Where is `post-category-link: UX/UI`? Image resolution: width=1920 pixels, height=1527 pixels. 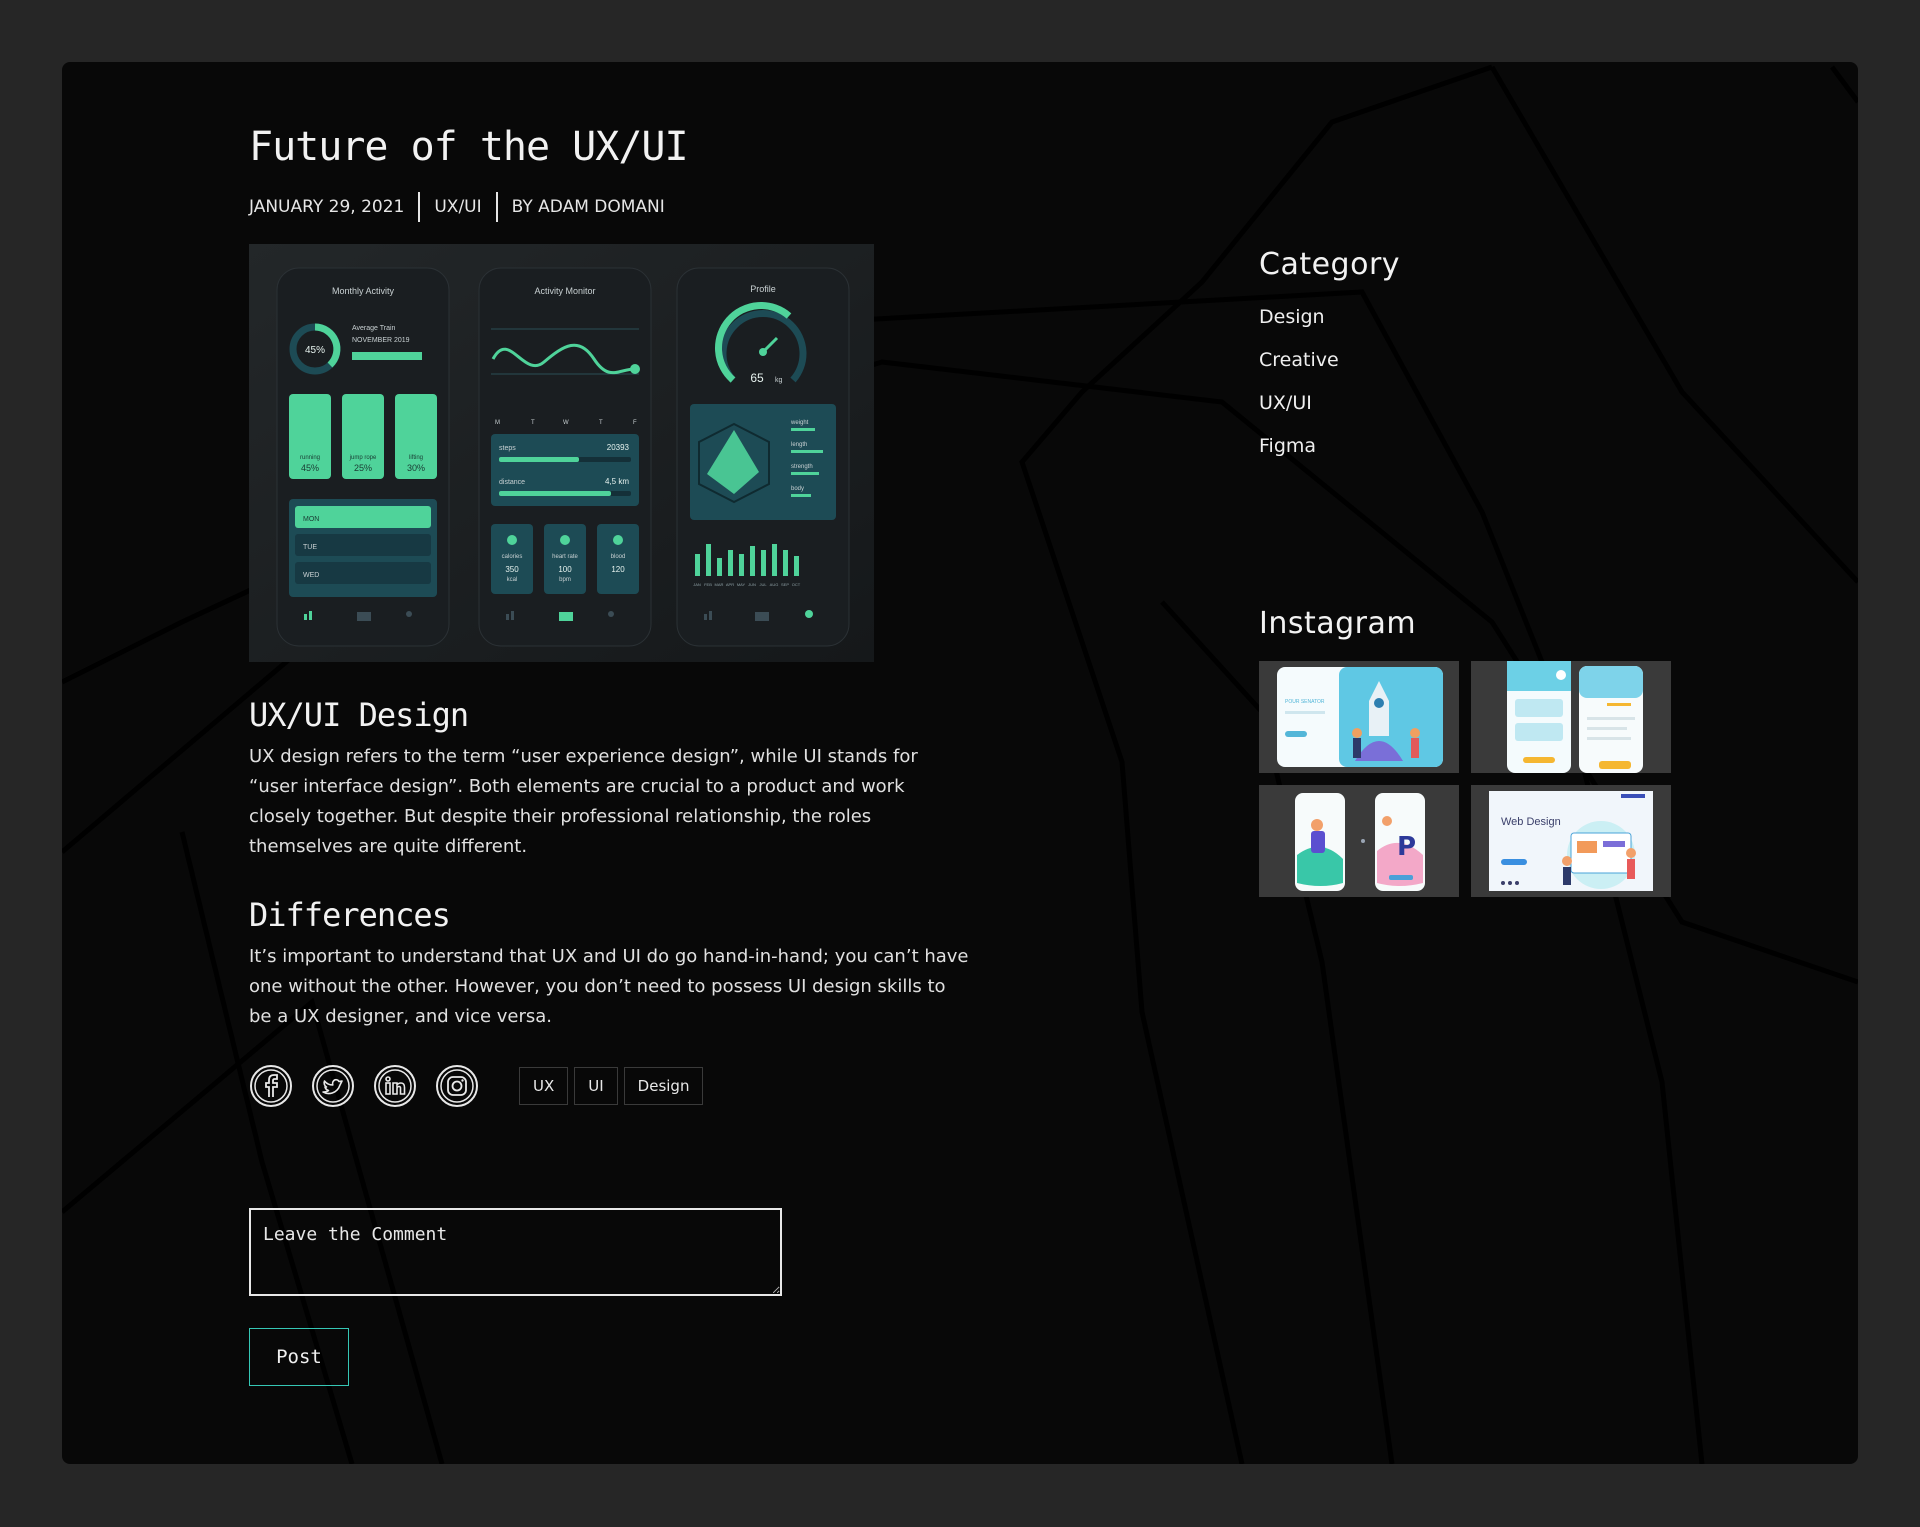
post-category-link: UX/UI is located at coordinates (457, 207).